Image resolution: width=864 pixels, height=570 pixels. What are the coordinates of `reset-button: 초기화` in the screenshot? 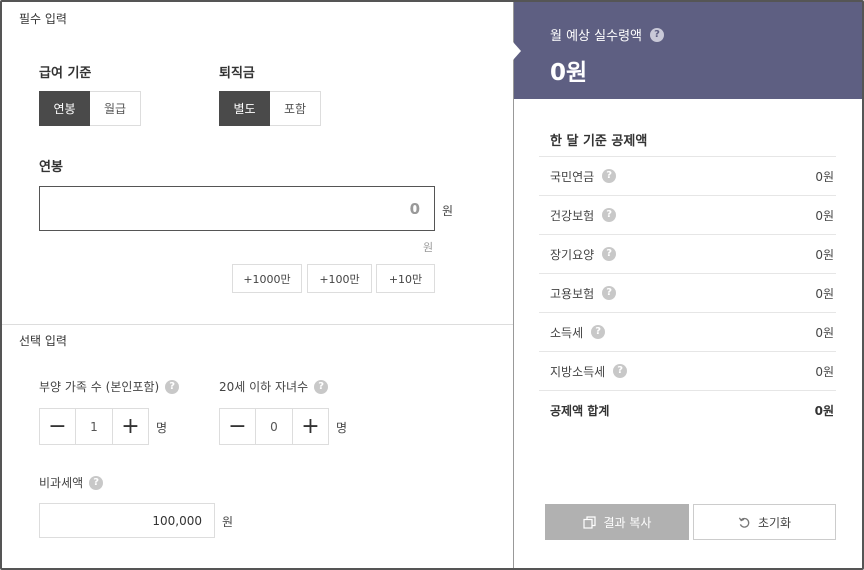 It's located at (764, 522).